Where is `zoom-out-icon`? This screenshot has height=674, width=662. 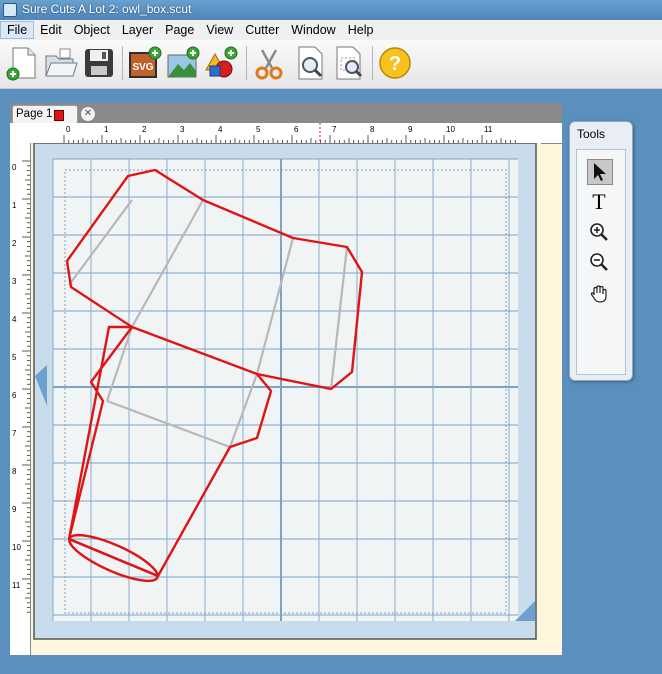
zoom-out-icon is located at coordinates (599, 262).